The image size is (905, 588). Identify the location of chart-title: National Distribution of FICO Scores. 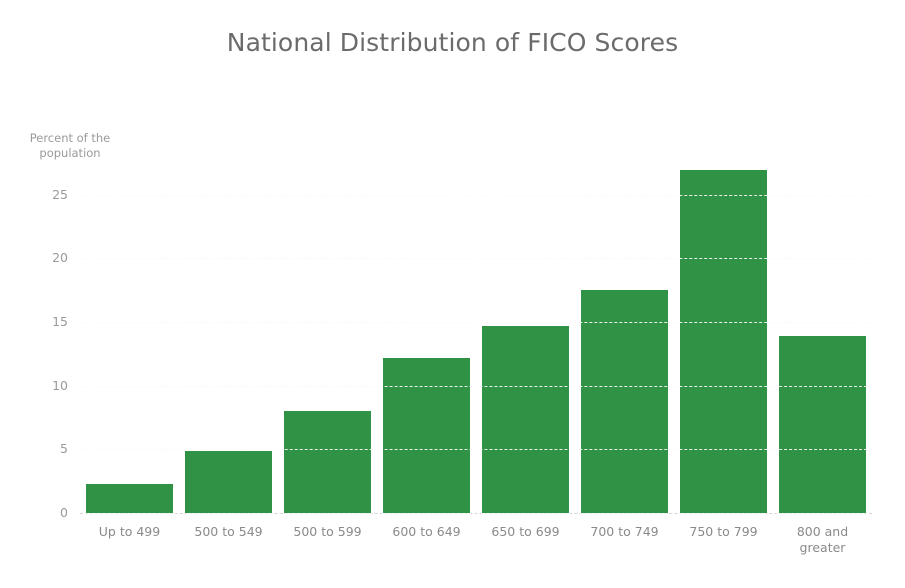
(452, 42).